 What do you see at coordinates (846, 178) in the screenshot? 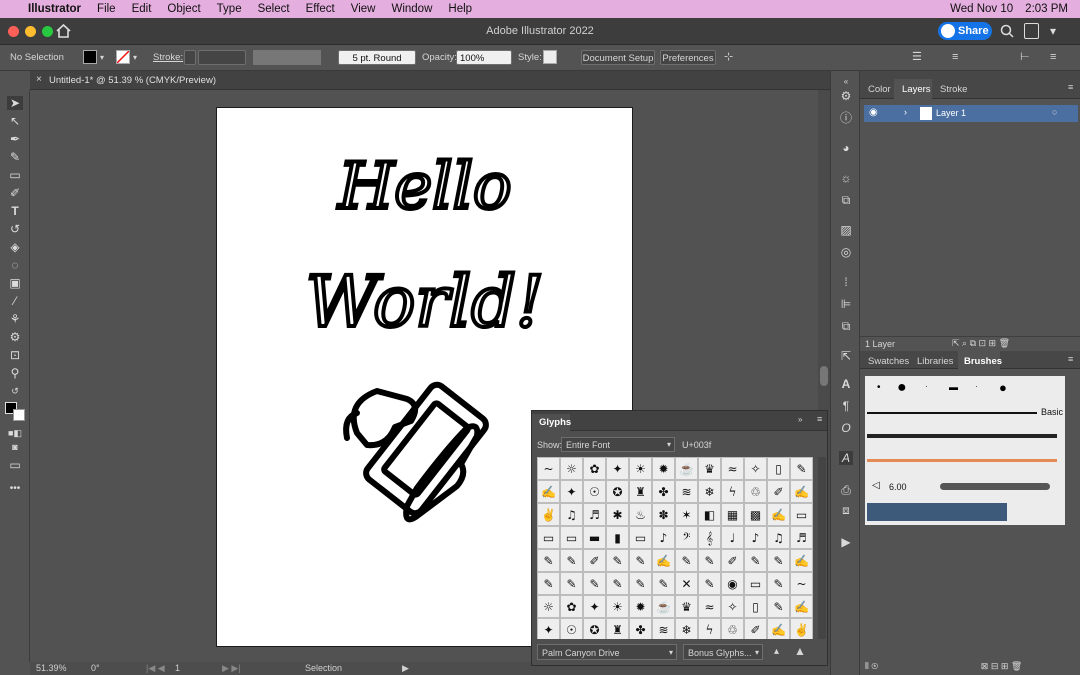
I see `appearance-icon: ☼` at bounding box center [846, 178].